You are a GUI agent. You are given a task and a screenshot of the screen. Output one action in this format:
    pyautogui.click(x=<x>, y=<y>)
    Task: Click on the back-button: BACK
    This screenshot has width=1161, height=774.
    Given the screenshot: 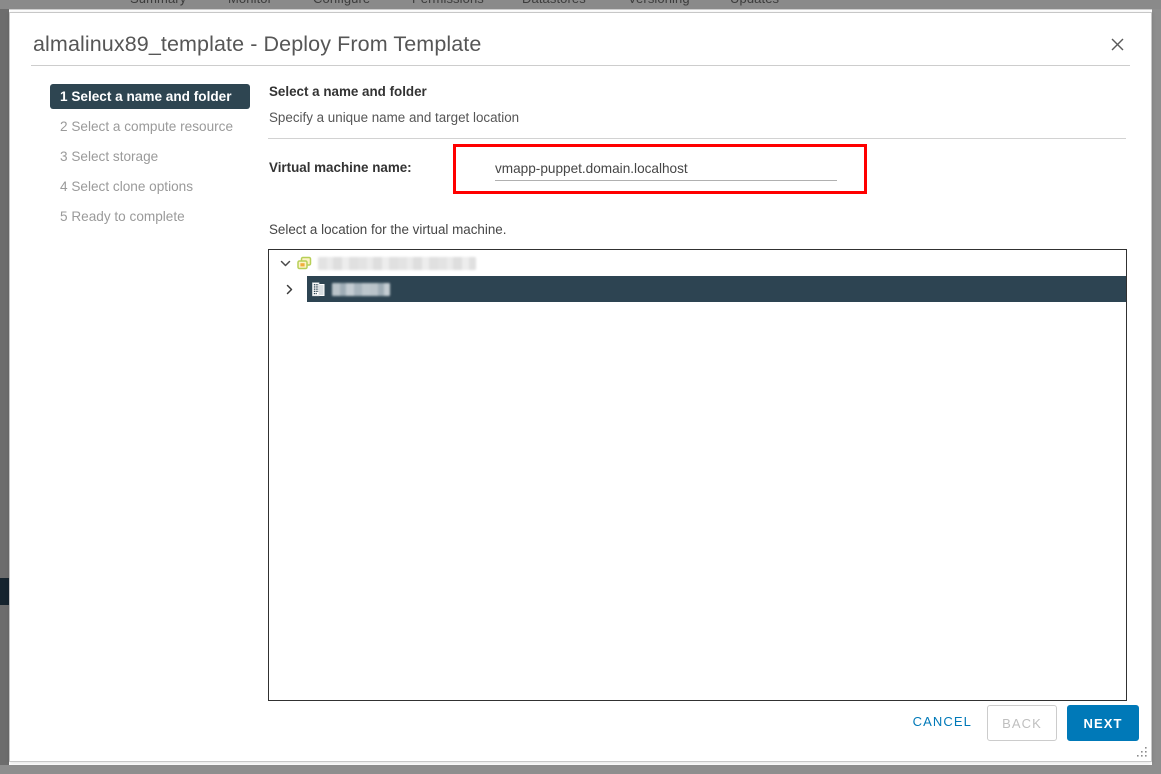 What is the action you would take?
    pyautogui.click(x=1022, y=723)
    